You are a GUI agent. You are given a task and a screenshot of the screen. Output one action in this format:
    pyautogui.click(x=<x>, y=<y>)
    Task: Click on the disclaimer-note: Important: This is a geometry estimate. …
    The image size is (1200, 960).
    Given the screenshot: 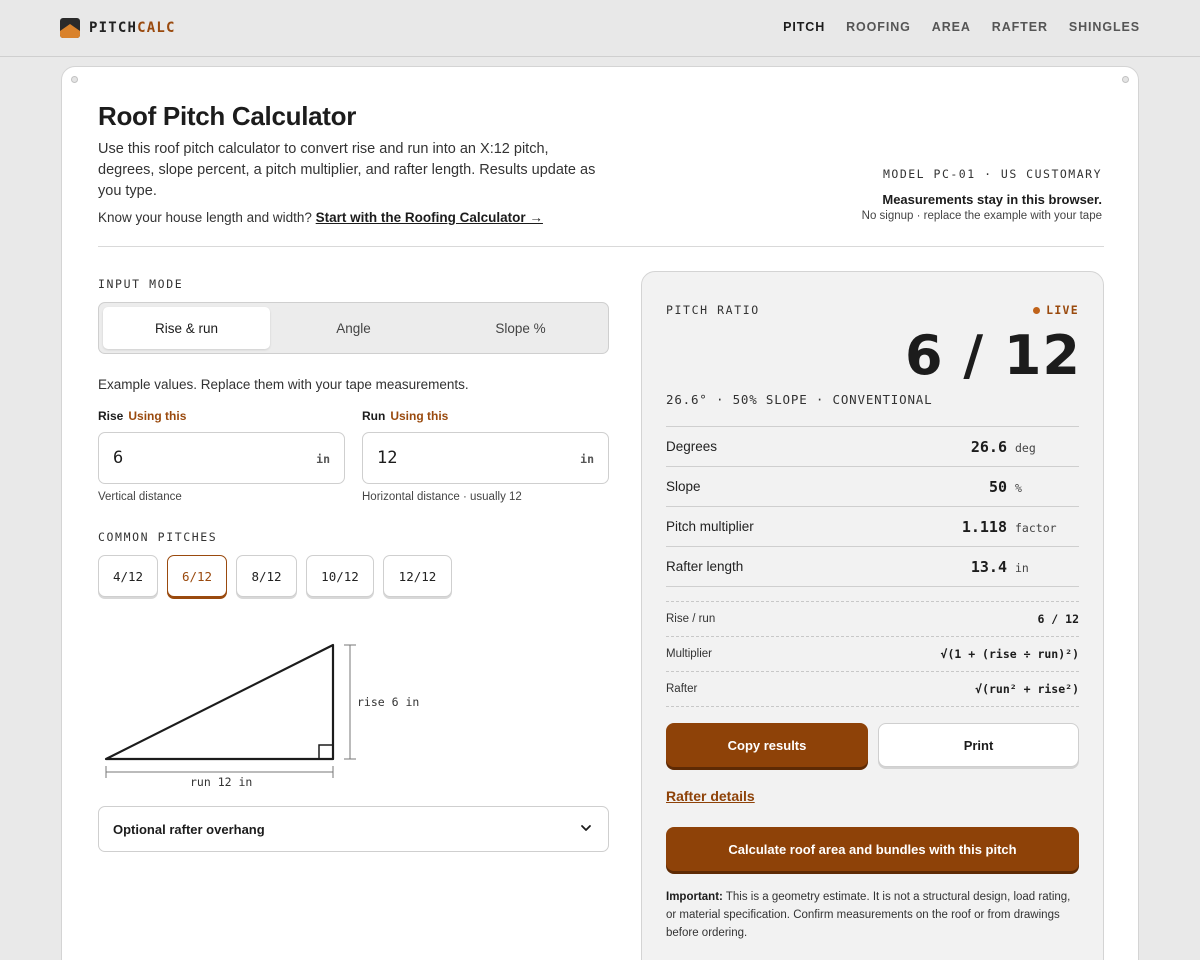 What is the action you would take?
    pyautogui.click(x=868, y=915)
    